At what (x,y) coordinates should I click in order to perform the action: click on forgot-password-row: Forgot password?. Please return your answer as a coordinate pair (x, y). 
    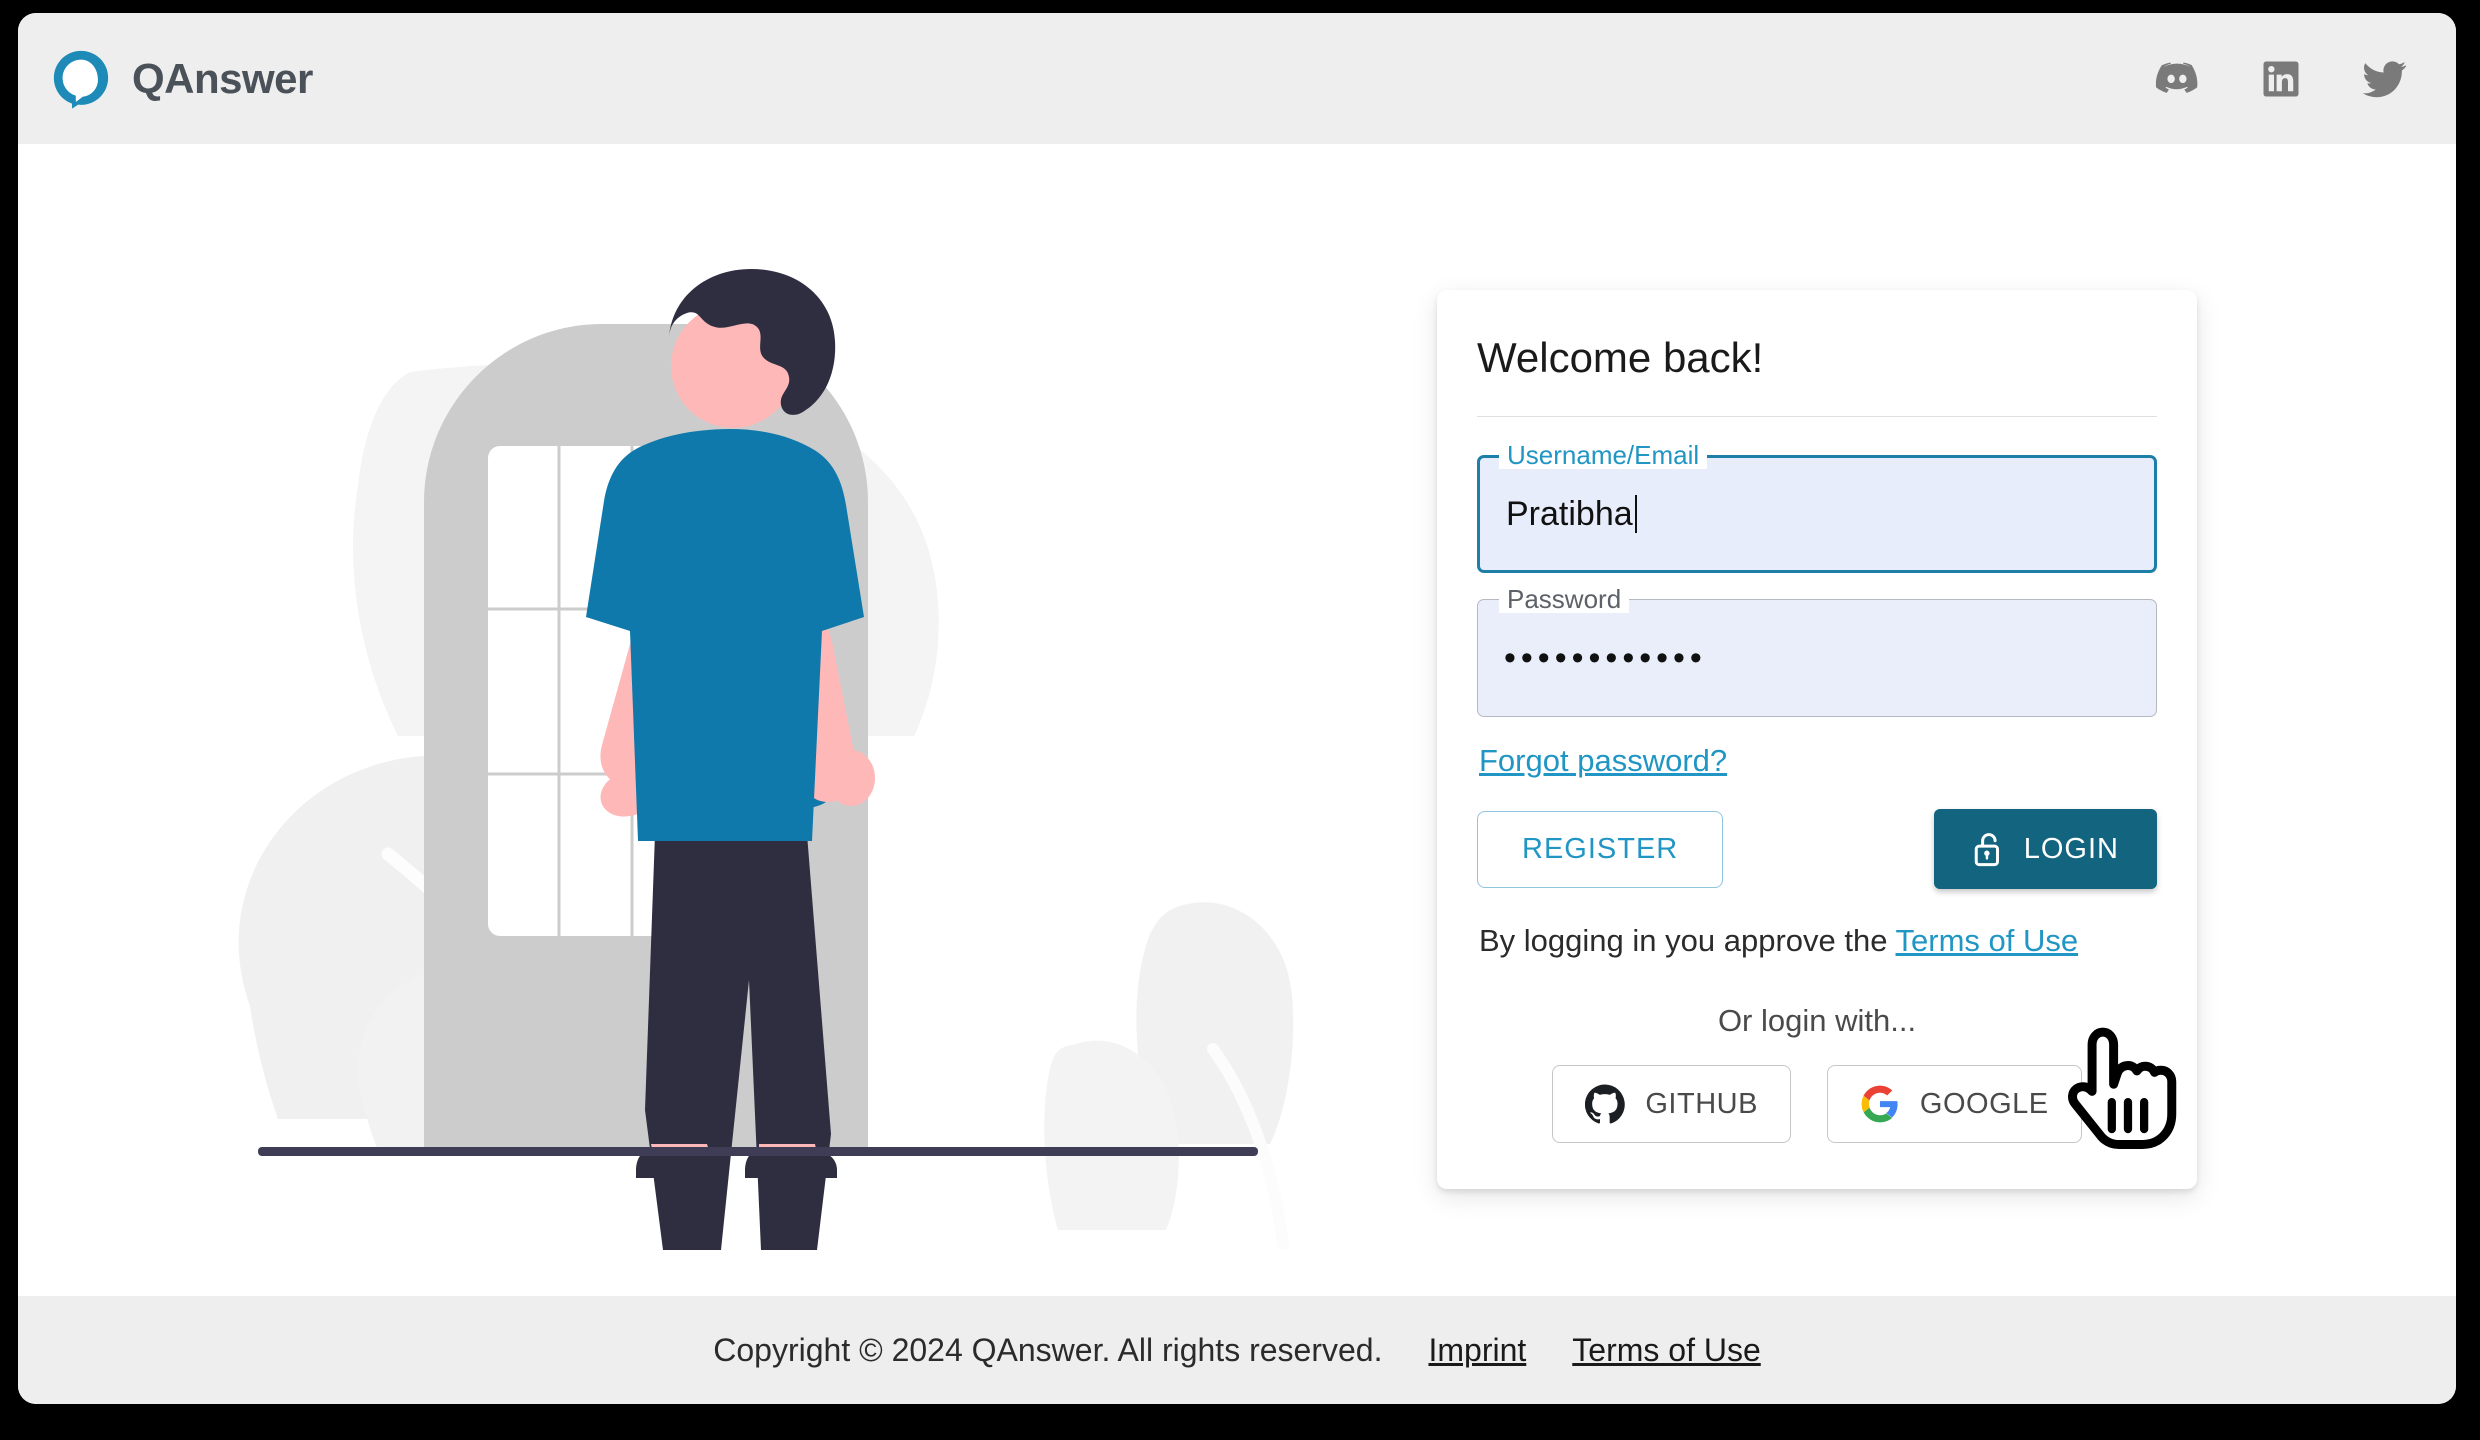
    Looking at the image, I should click on (1818, 761).